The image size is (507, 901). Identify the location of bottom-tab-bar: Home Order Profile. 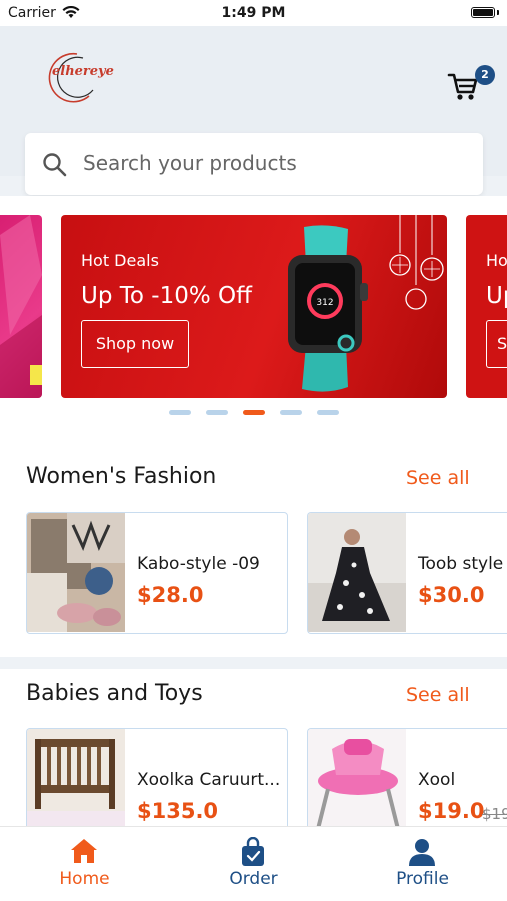
(253, 863).